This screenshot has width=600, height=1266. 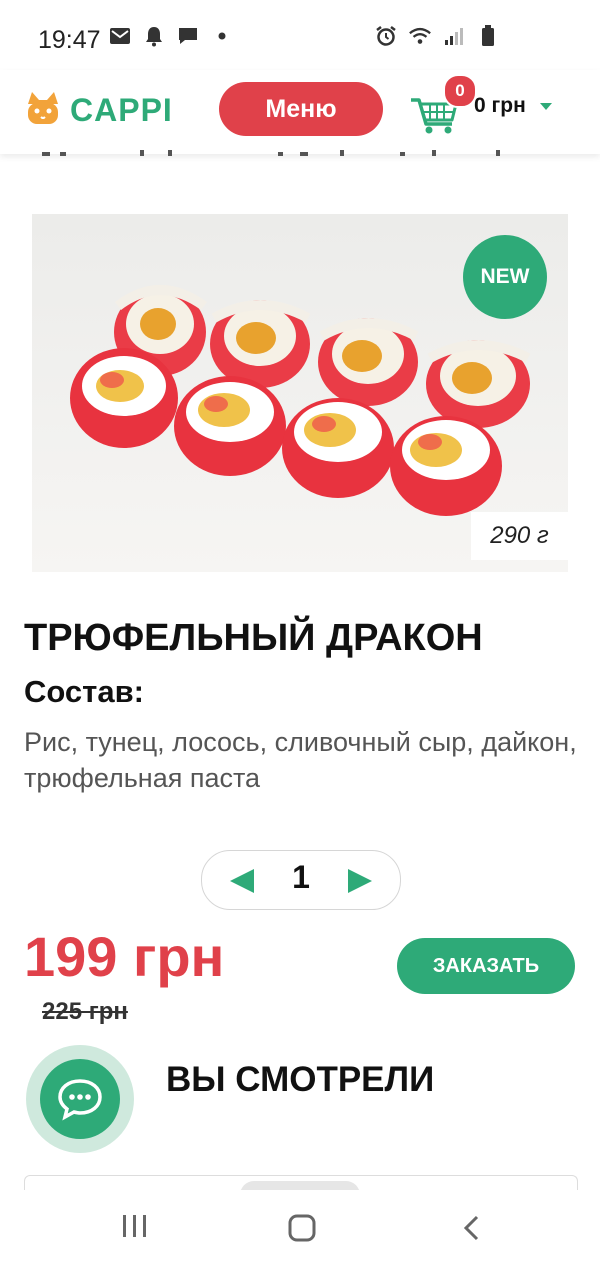 I want to click on order-button: ЗАКАЗАТЬ, so click(x=486, y=966).